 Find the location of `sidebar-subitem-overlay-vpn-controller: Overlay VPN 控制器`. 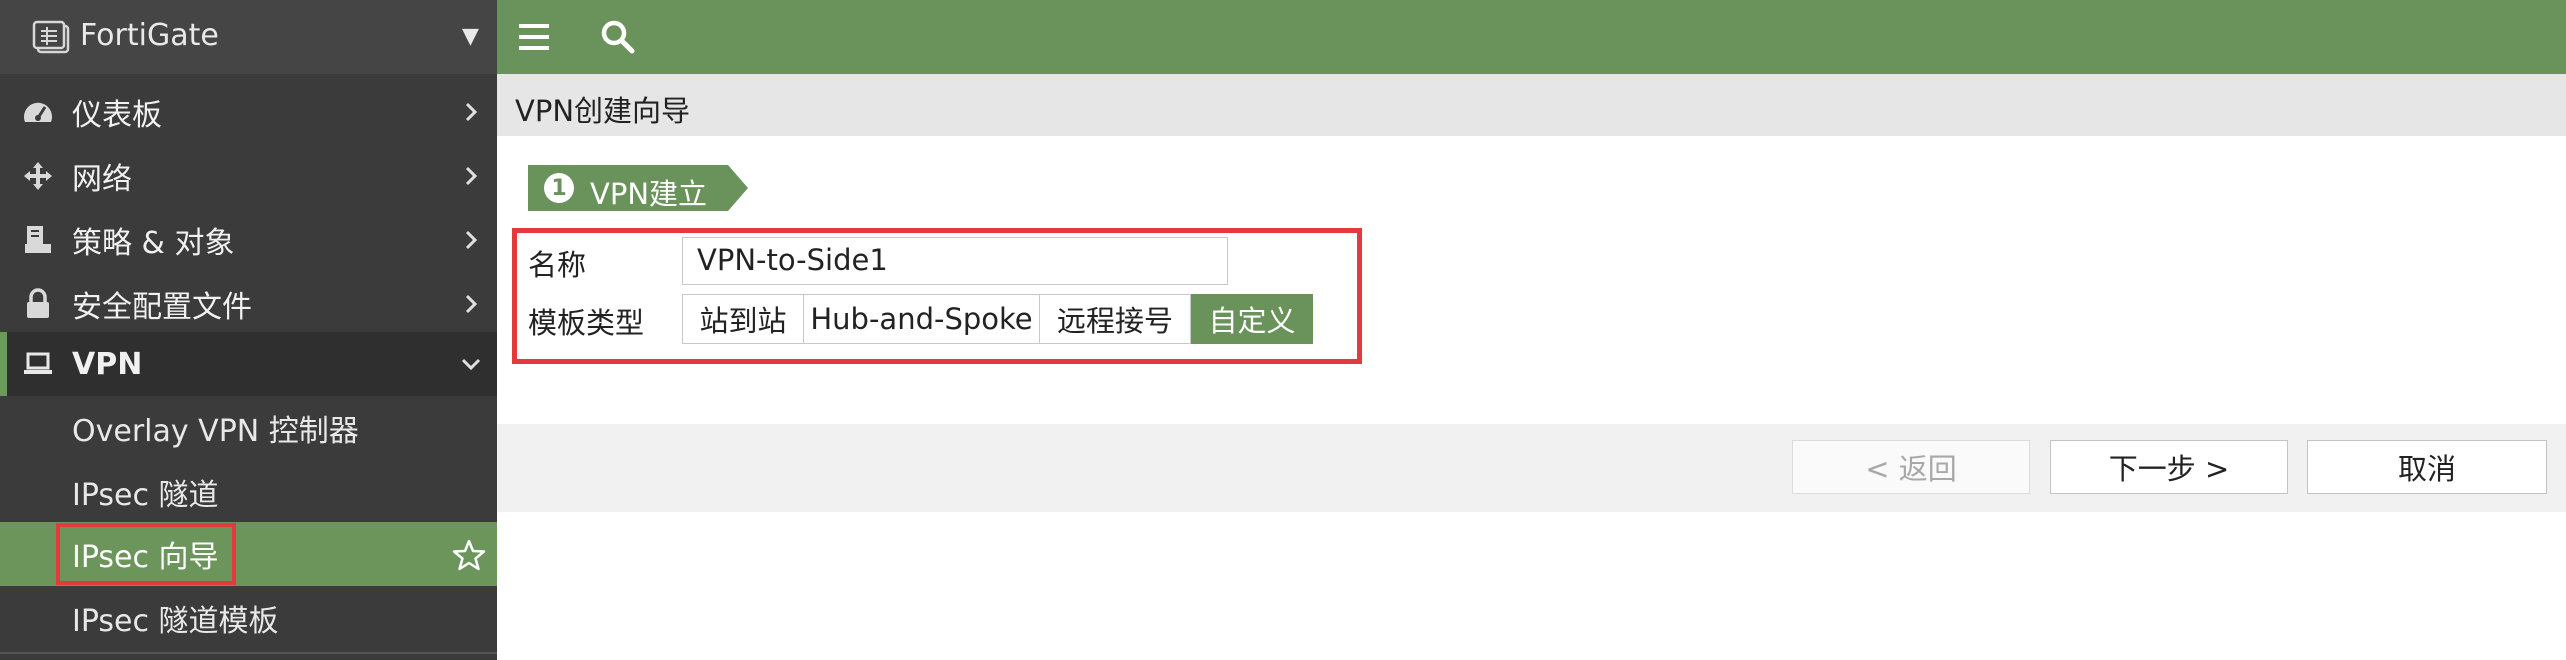

sidebar-subitem-overlay-vpn-controller: Overlay VPN 控制器 is located at coordinates (248, 428).